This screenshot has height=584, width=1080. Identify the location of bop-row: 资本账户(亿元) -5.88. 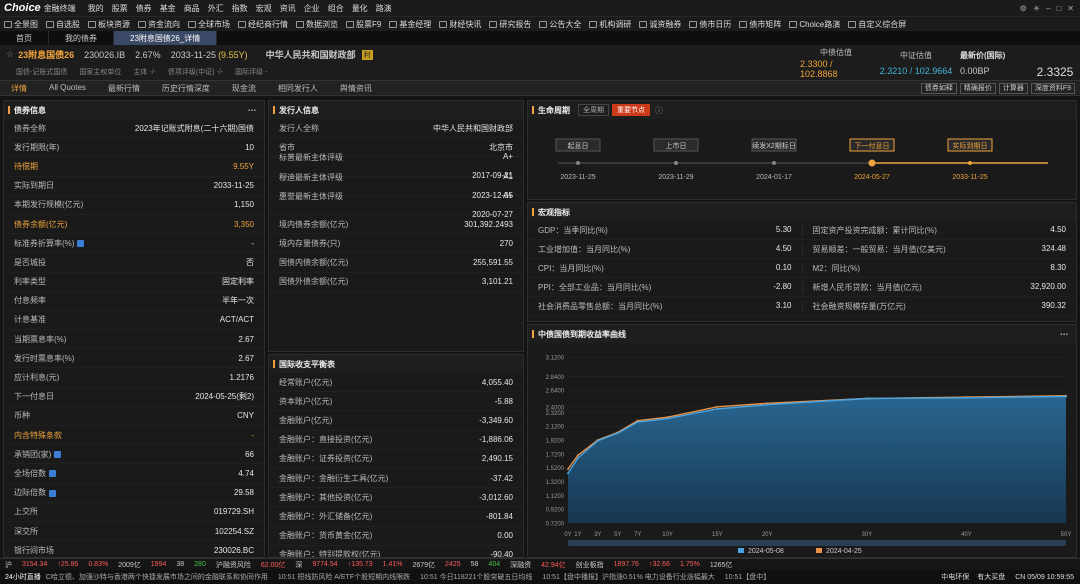
(396, 402).